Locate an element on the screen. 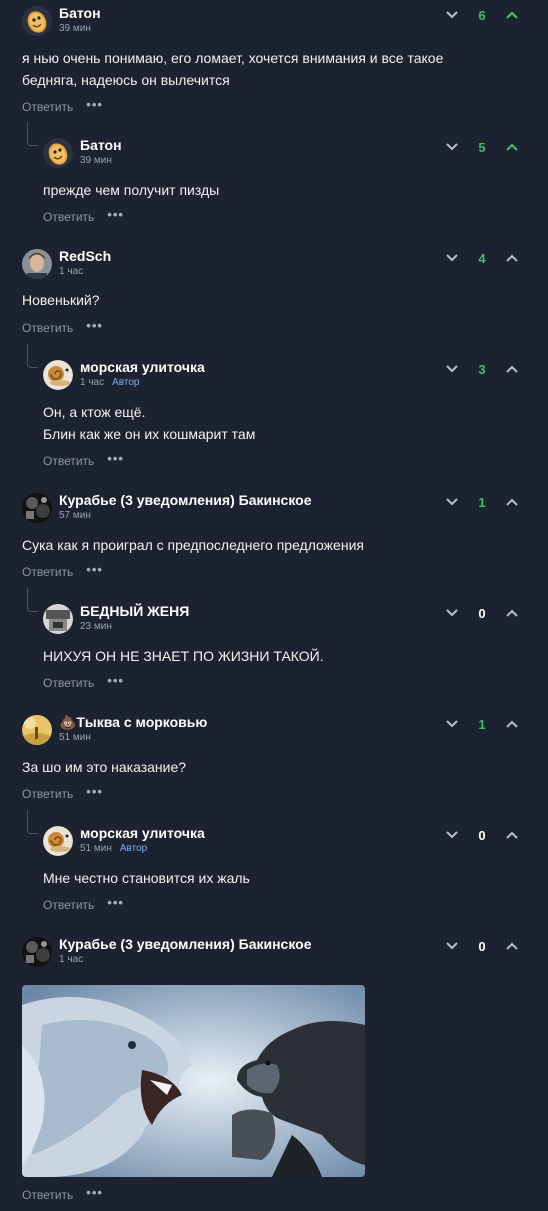 The width and height of the screenshot is (548, 1211). comment-meta: 57 мин is located at coordinates (75, 515).